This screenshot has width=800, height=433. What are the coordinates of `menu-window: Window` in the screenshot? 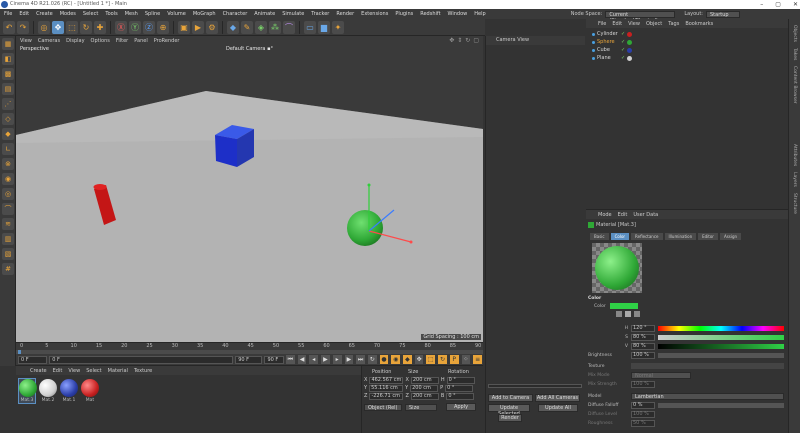 It's located at (458, 14).